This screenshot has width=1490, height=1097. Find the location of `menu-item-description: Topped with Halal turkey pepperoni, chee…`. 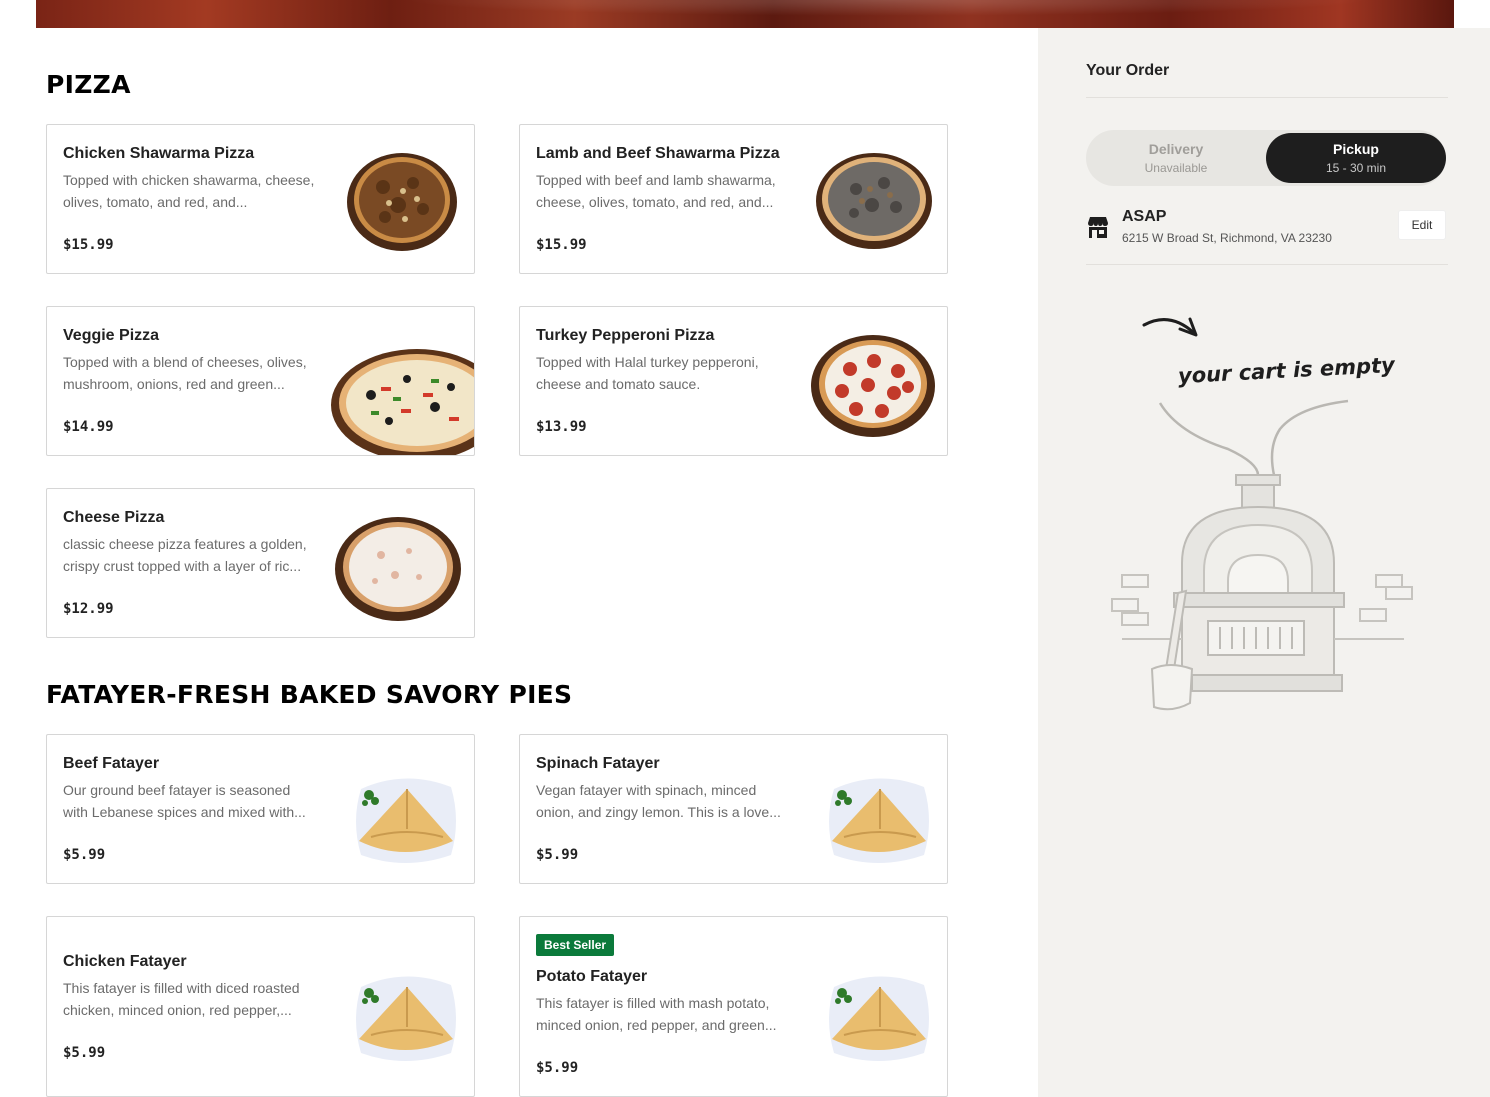

menu-item-description: Topped with Halal turkey pepperoni, chee… is located at coordinates (647, 373).